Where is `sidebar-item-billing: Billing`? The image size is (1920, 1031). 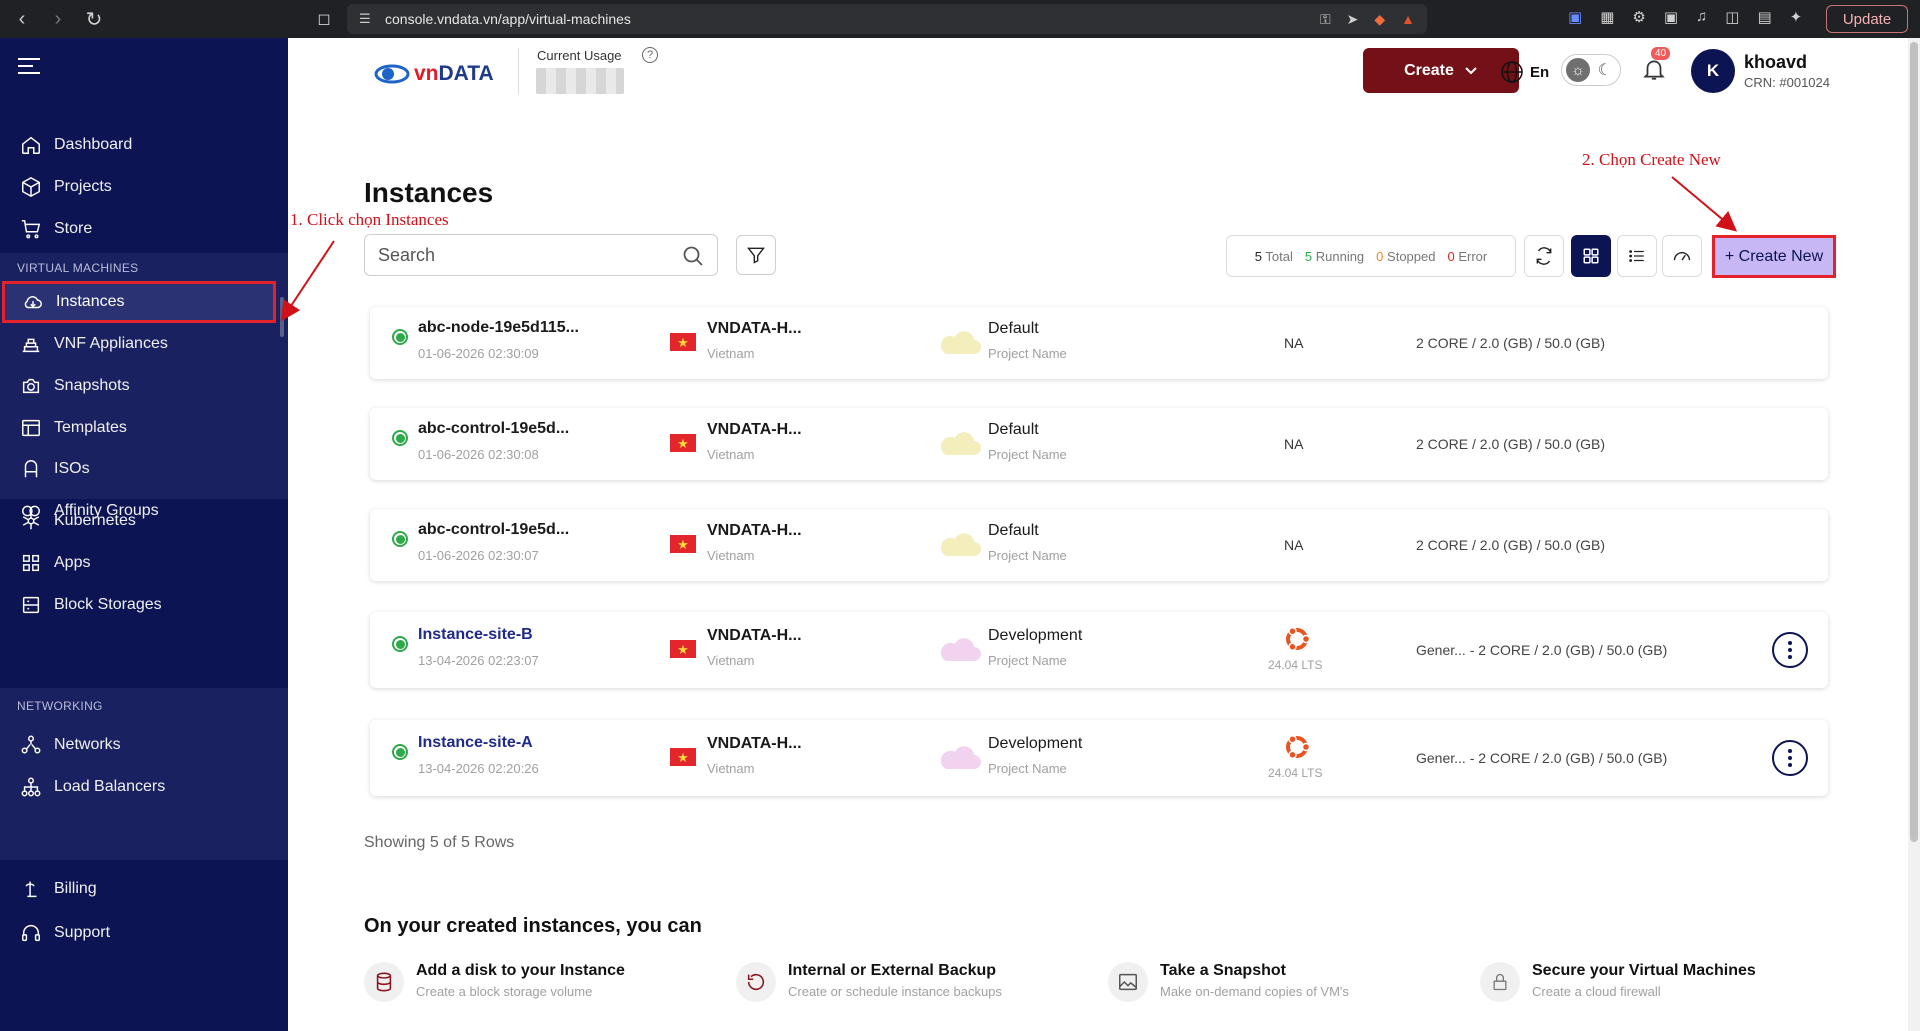 sidebar-item-billing: Billing is located at coordinates (144, 889).